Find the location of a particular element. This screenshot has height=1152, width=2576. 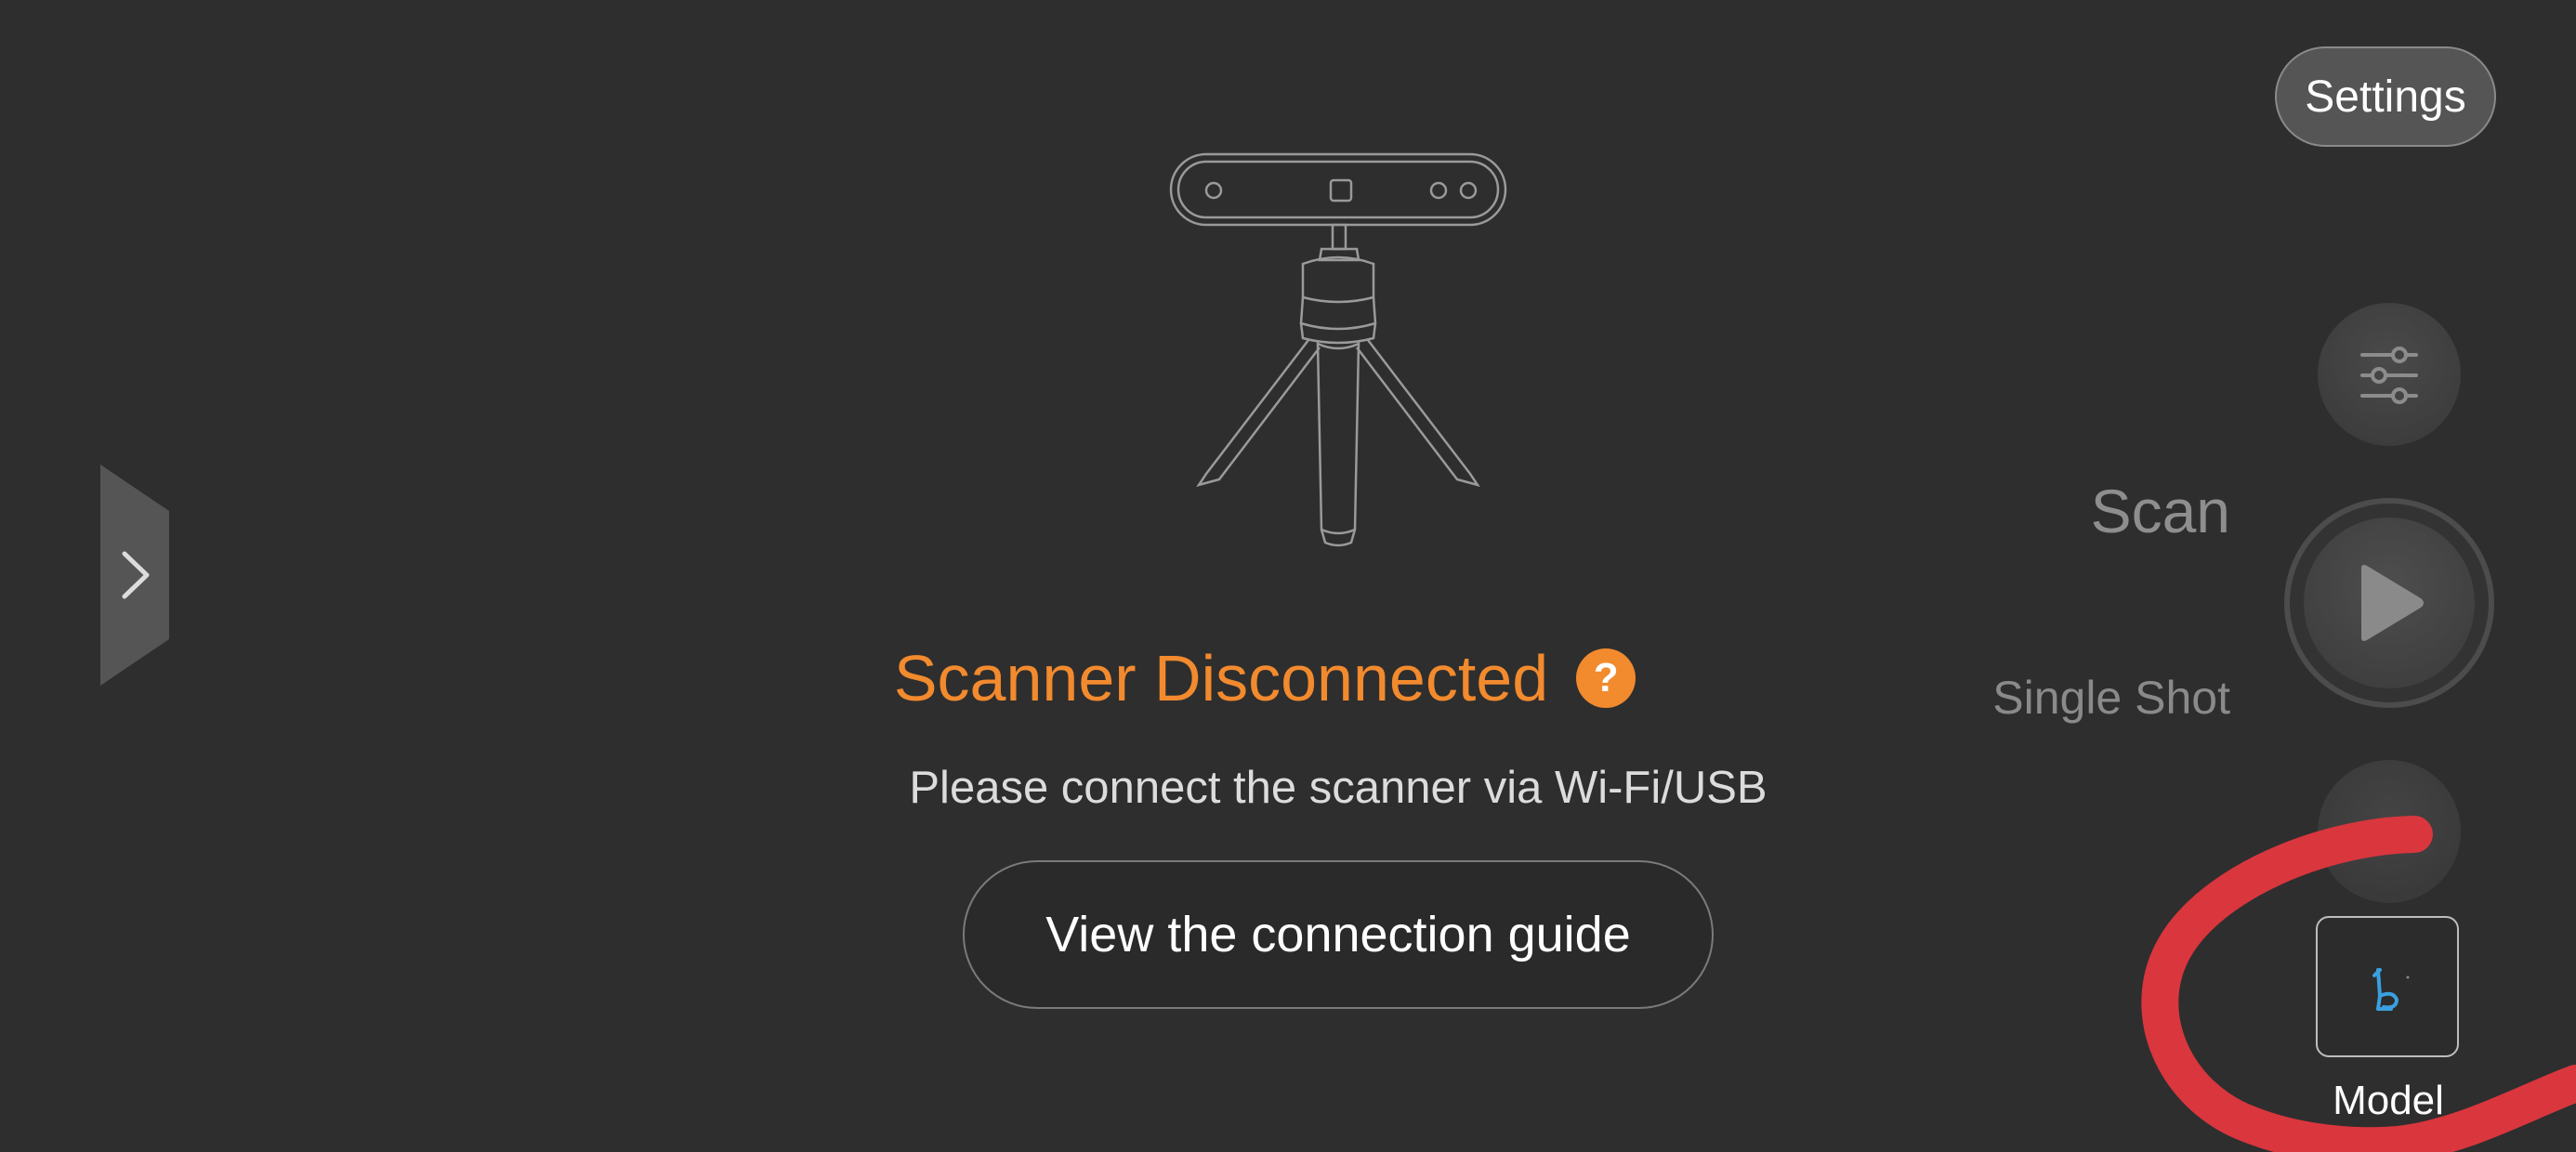

scanner-tripod-illustration is located at coordinates (1338, 353).